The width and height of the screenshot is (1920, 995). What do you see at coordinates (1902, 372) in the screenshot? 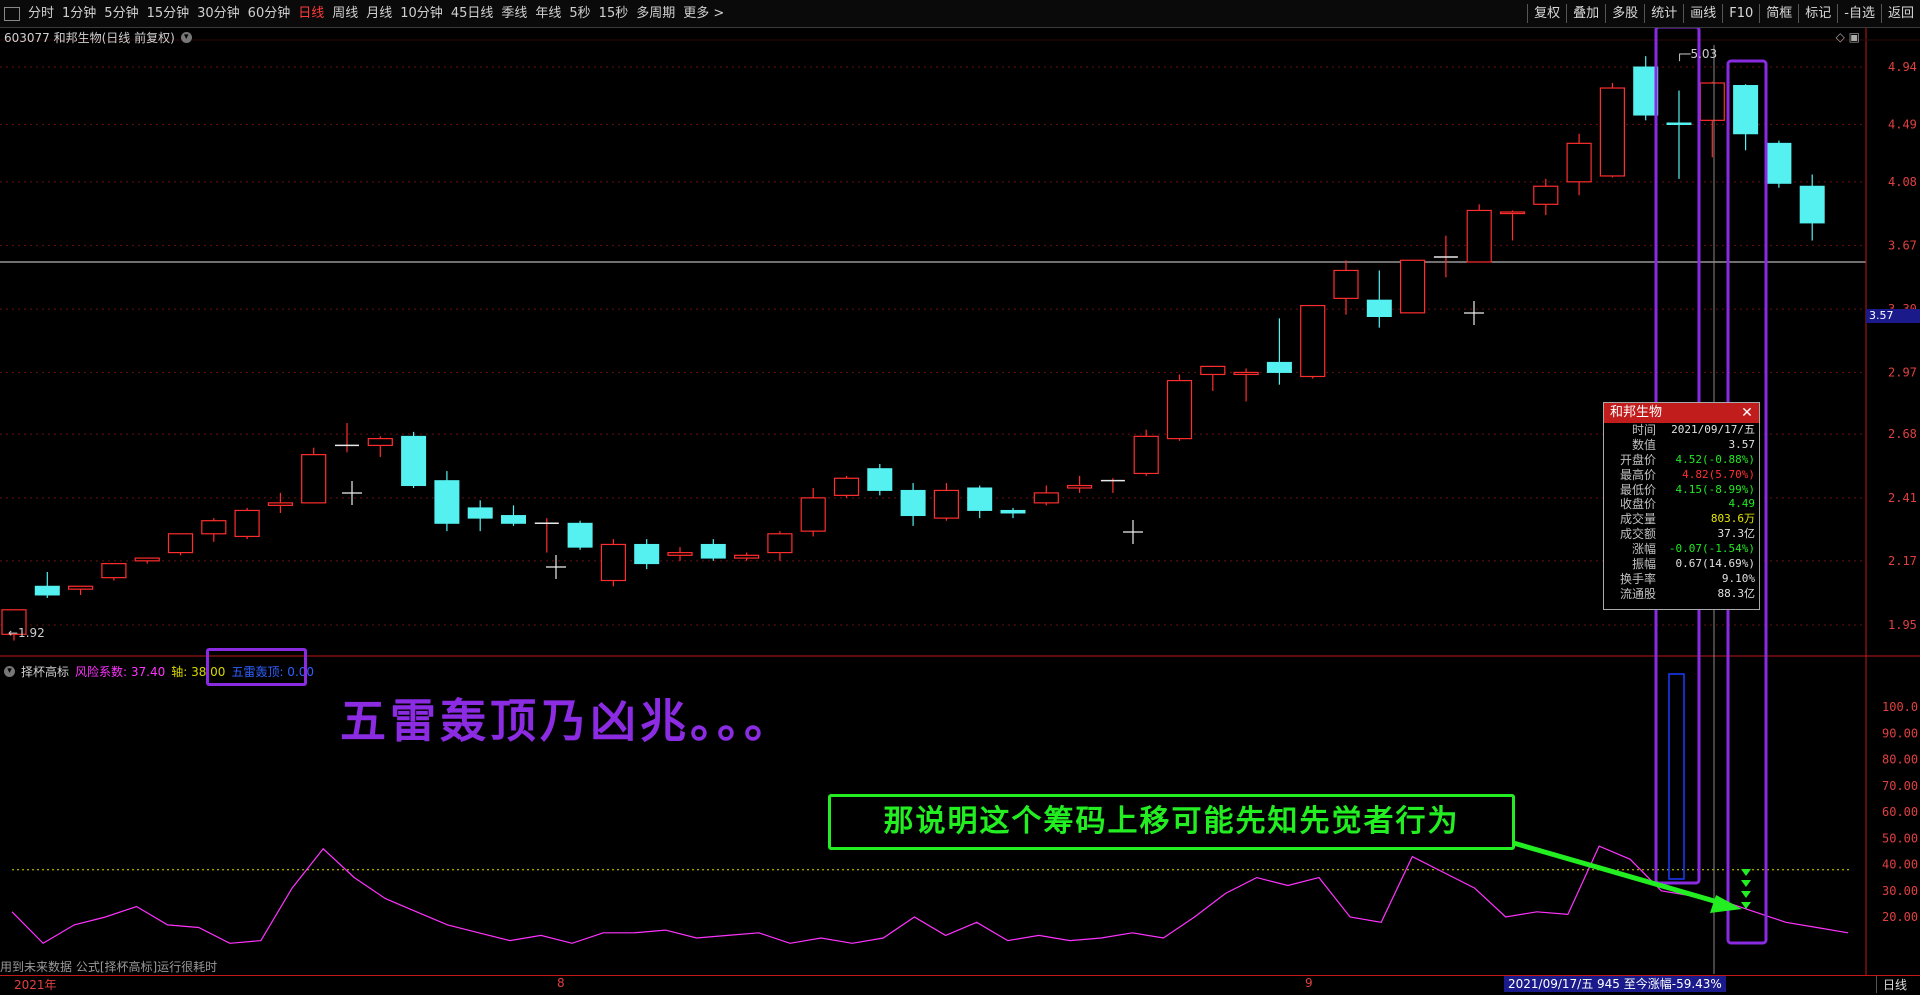
I see `price-tick-label: 2.97` at bounding box center [1902, 372].